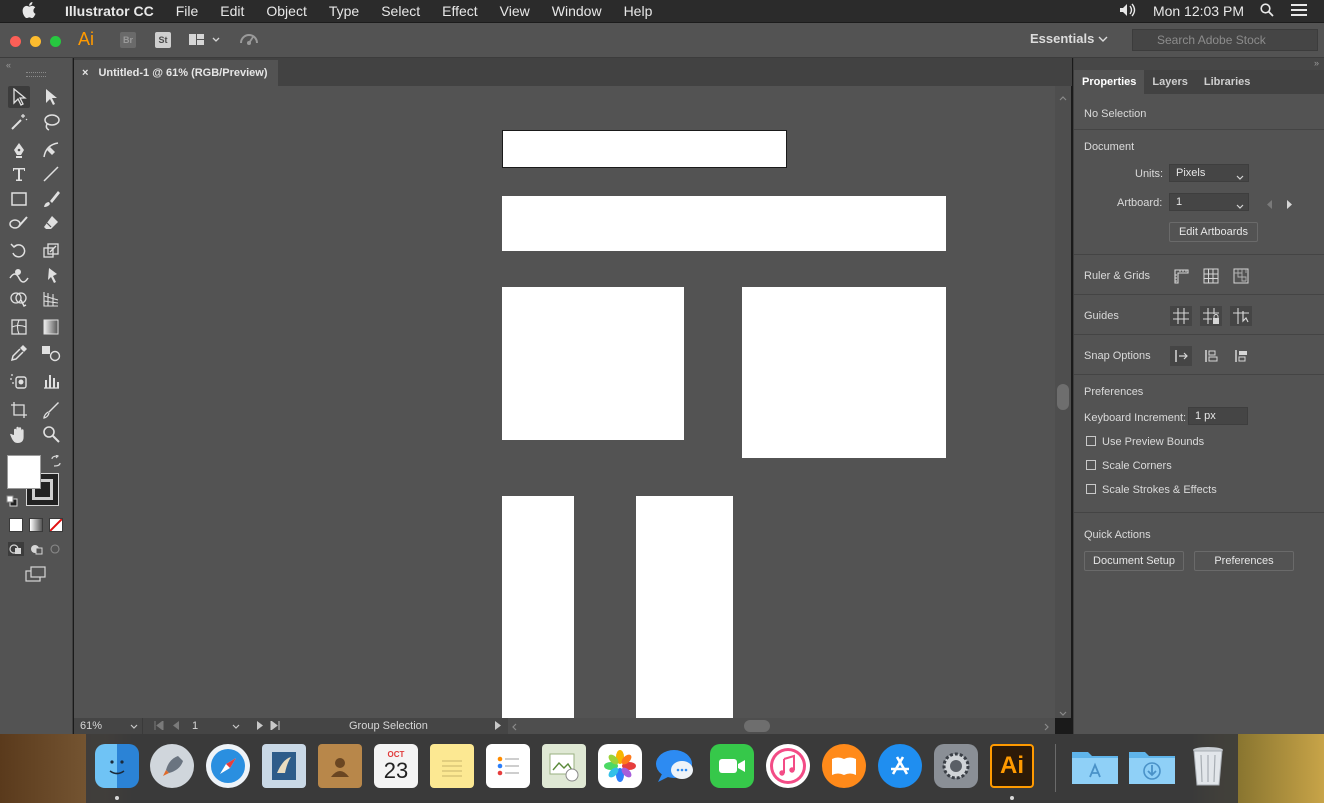 The height and width of the screenshot is (803, 1324). Describe the element at coordinates (51, 275) in the screenshot. I see `puppet-warp-tool-icon` at that location.